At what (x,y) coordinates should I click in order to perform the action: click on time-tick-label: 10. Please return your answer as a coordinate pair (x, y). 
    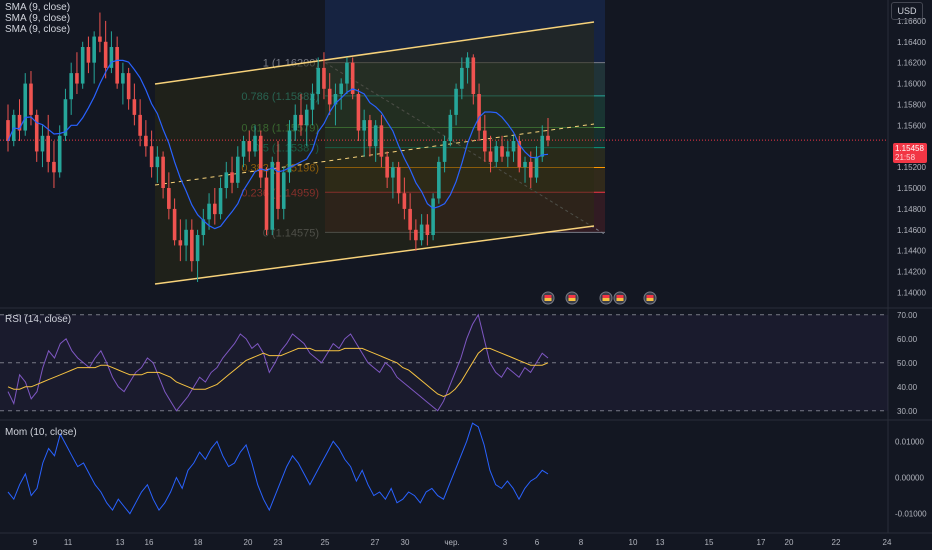
    Looking at the image, I should click on (633, 542).